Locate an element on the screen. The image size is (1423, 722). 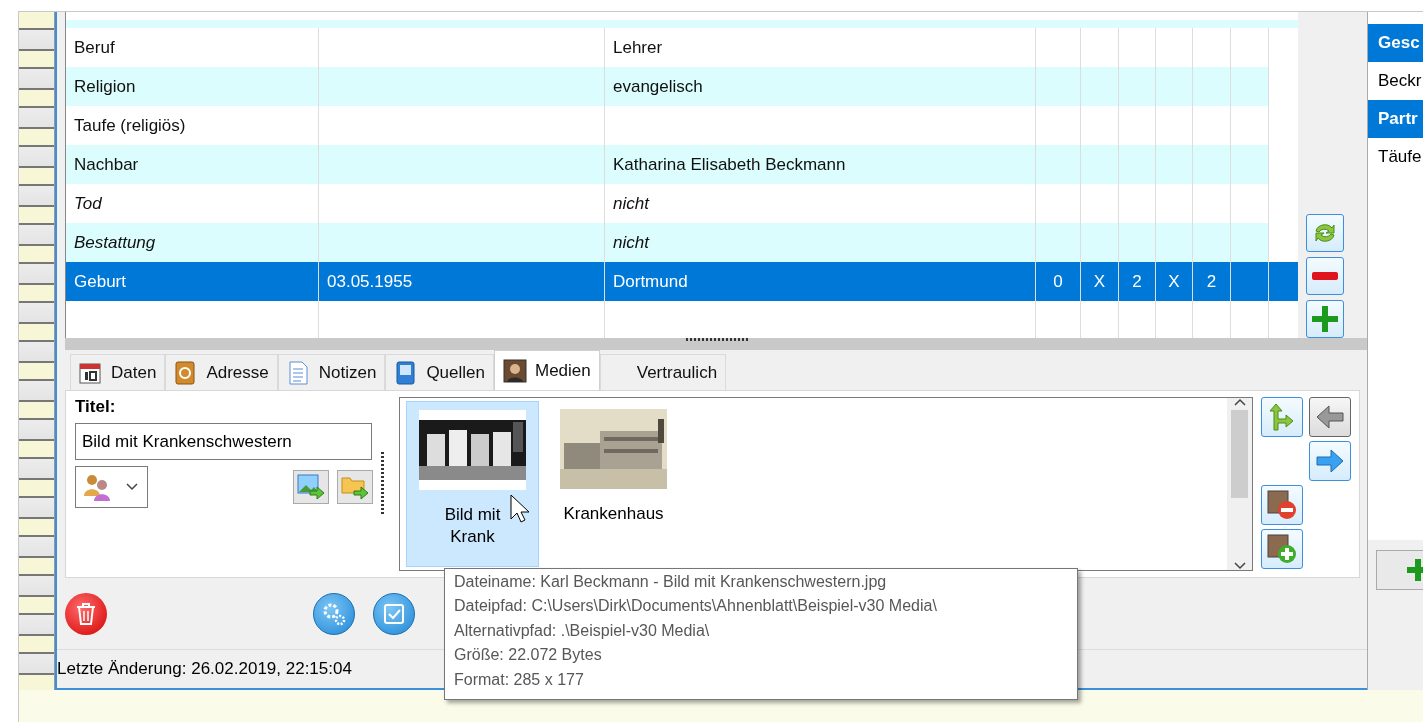
tab: Adresse is located at coordinates (221, 372).